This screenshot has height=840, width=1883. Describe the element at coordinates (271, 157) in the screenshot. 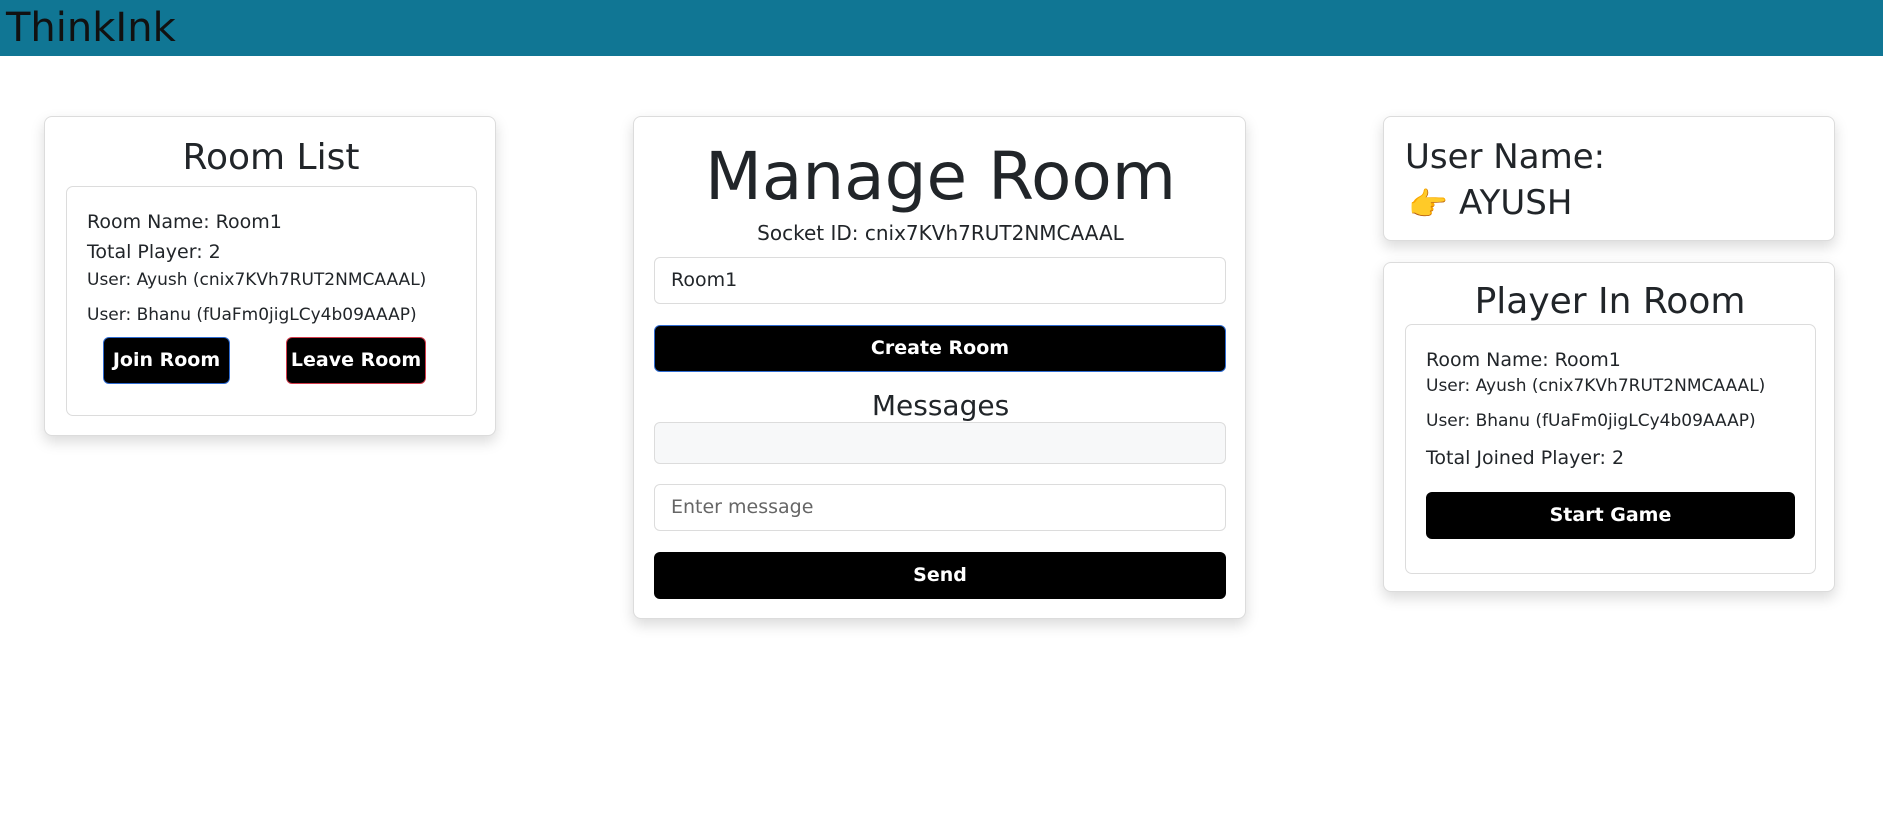

I see `room-list-title: Room List` at that location.